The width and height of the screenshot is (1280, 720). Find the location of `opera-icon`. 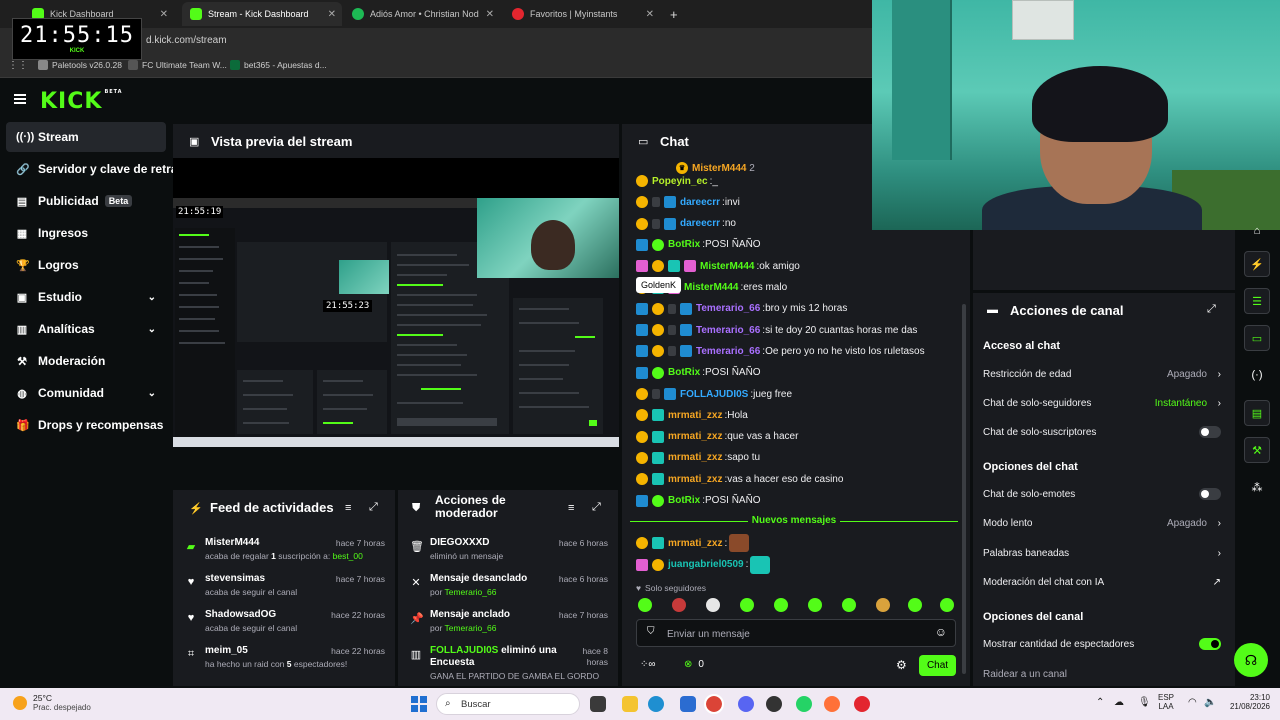

opera-icon is located at coordinates (862, 704).